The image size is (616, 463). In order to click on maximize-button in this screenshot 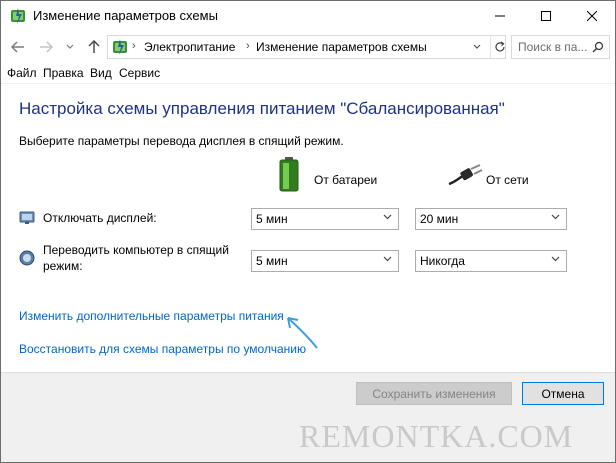, I will do `click(546, 16)`.